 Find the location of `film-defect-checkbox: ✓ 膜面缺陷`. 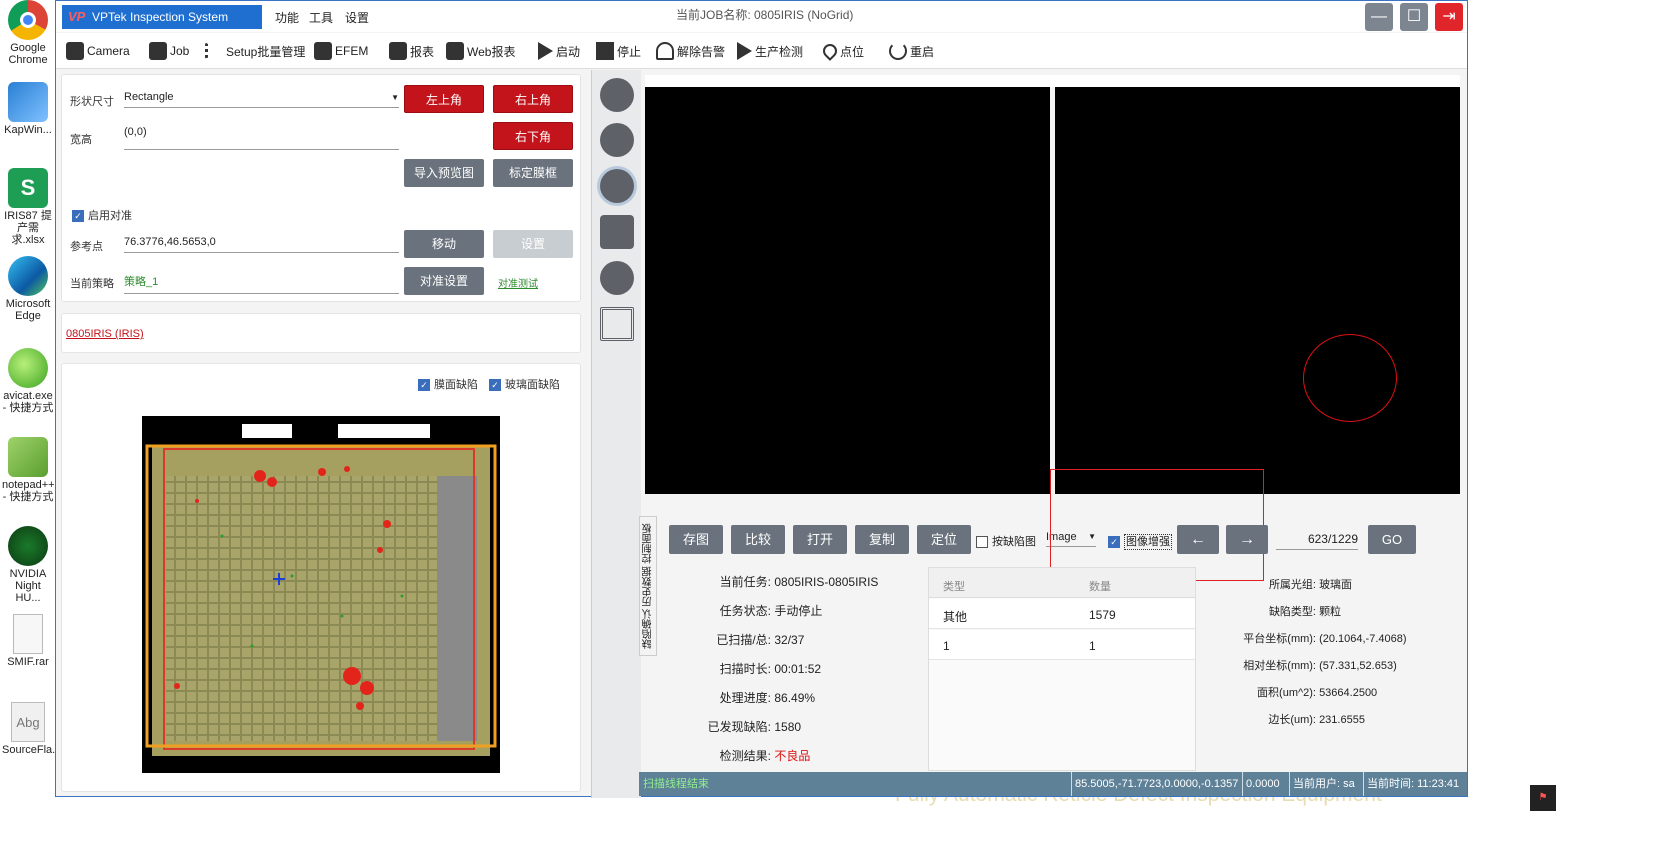

film-defect-checkbox: ✓ 膜面缺陷 is located at coordinates (448, 384).